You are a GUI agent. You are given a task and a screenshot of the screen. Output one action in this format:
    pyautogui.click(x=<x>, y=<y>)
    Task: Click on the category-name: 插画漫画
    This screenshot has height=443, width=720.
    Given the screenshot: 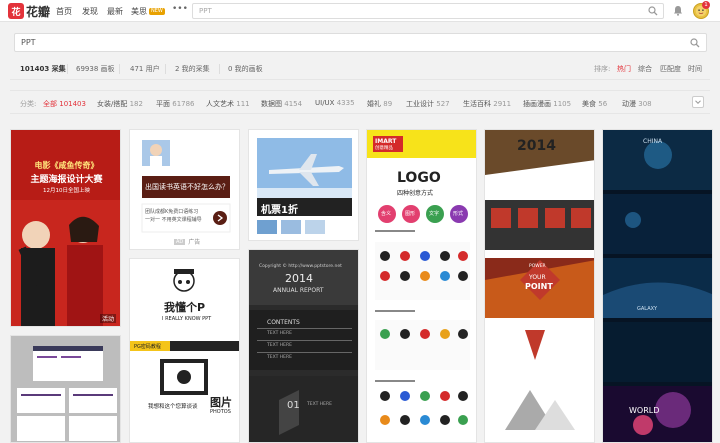 What is the action you would take?
    pyautogui.click(x=537, y=104)
    